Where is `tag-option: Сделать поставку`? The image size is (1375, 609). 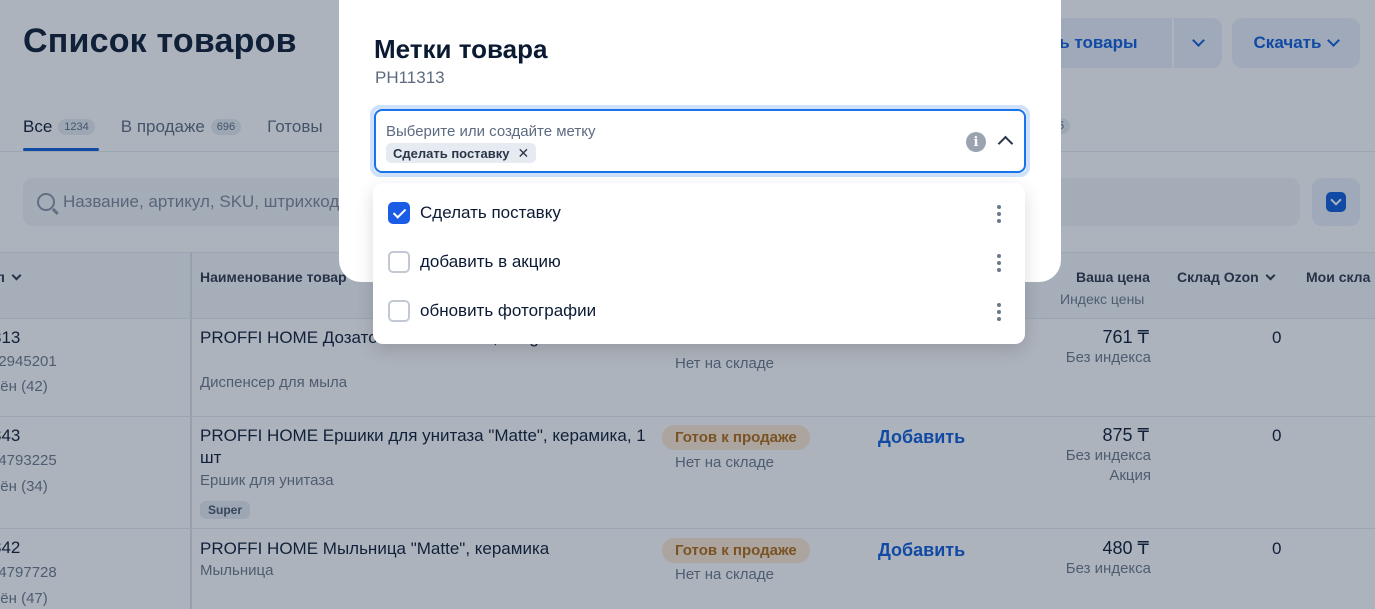 tag-option: Сделать поставку is located at coordinates (698, 213).